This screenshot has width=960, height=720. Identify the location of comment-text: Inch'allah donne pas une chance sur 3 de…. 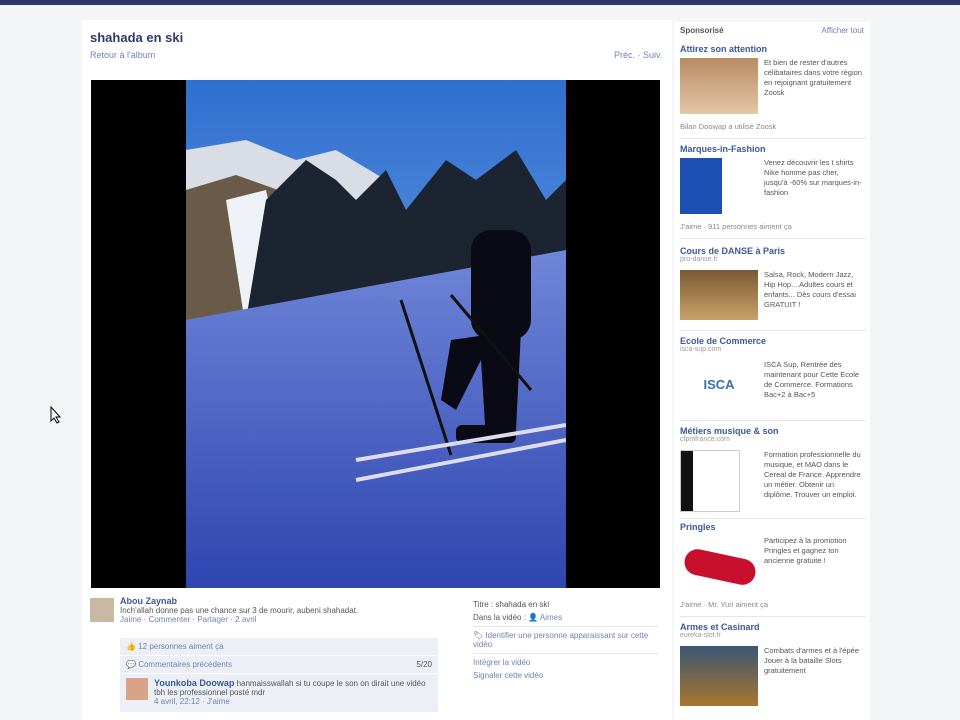
(239, 610).